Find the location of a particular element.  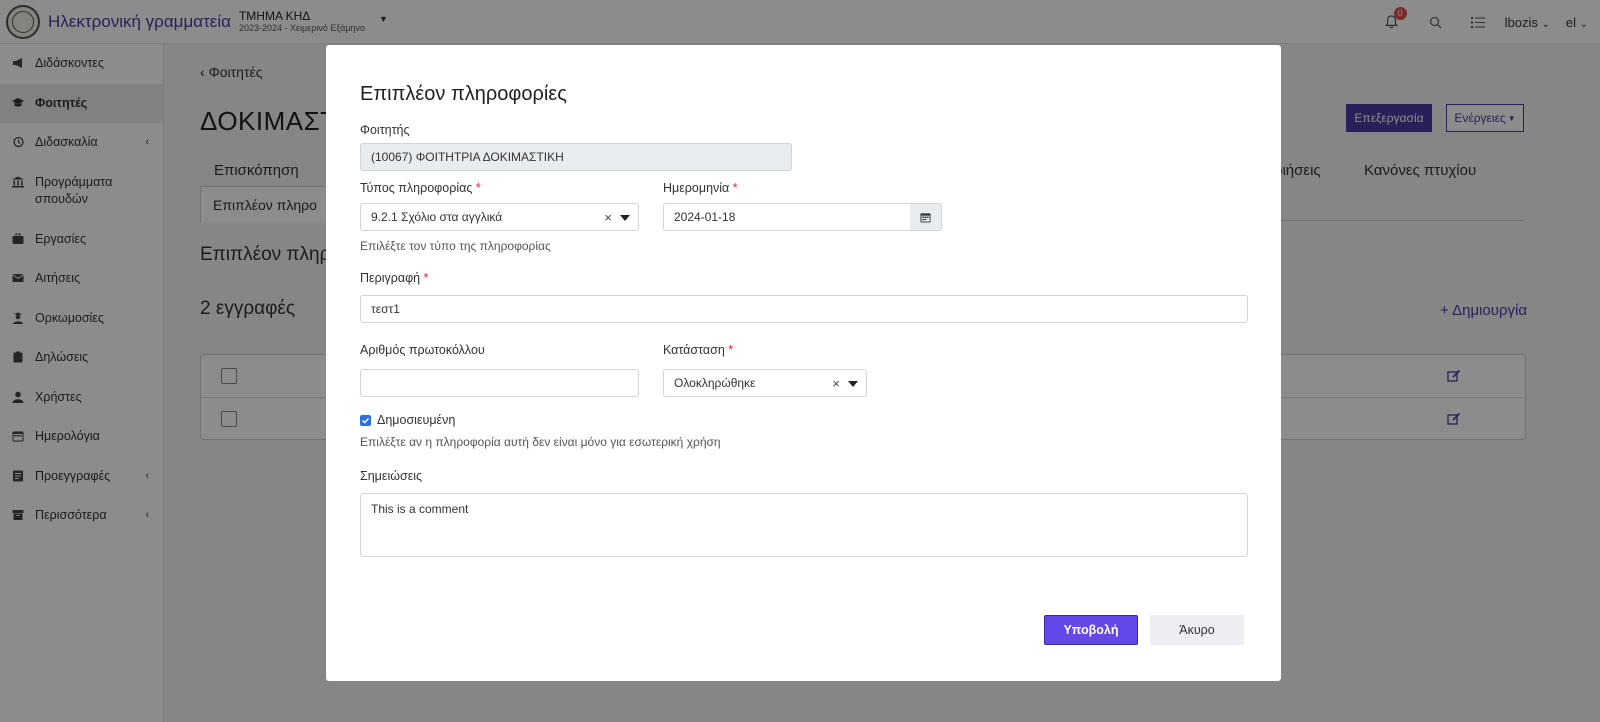

status-label-text: Κατάσταση is located at coordinates (694, 350).